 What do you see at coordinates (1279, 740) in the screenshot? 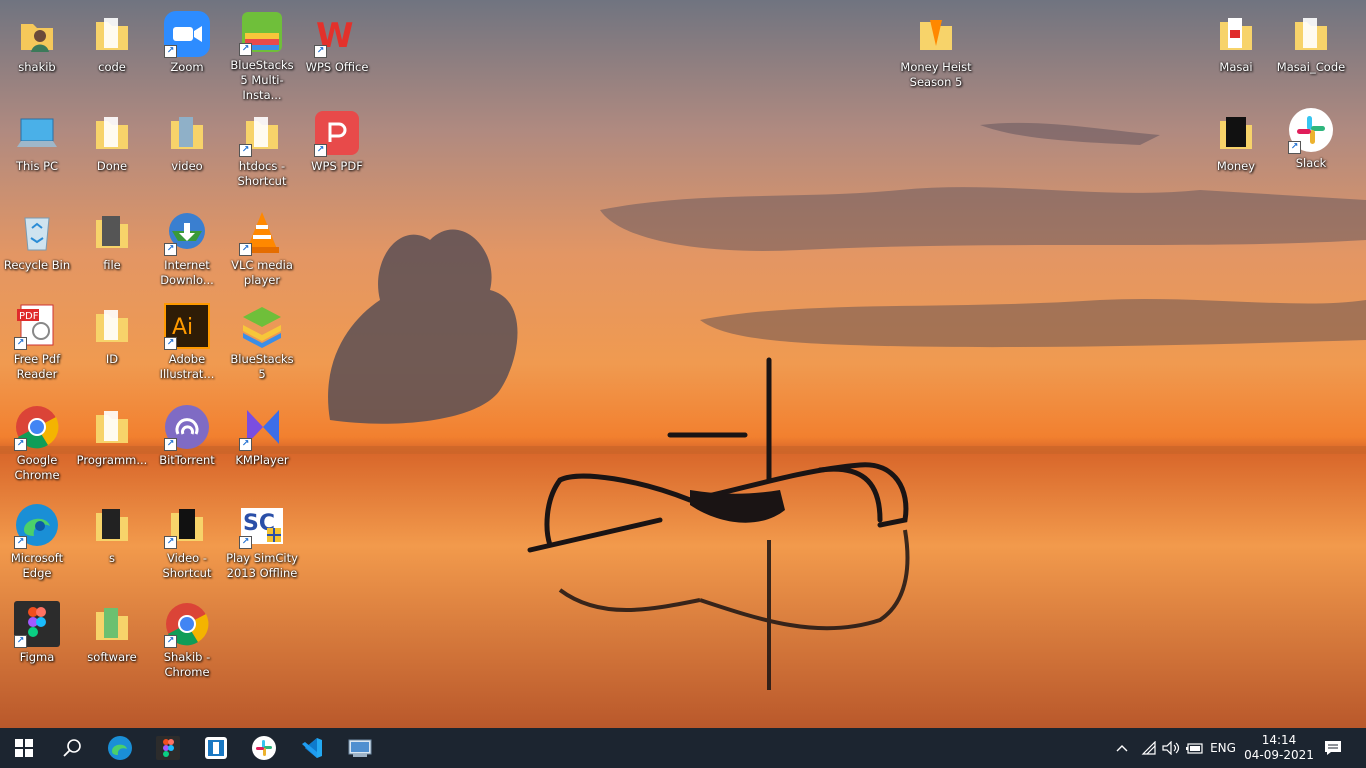
I see `clock-time: 14:14` at bounding box center [1279, 740].